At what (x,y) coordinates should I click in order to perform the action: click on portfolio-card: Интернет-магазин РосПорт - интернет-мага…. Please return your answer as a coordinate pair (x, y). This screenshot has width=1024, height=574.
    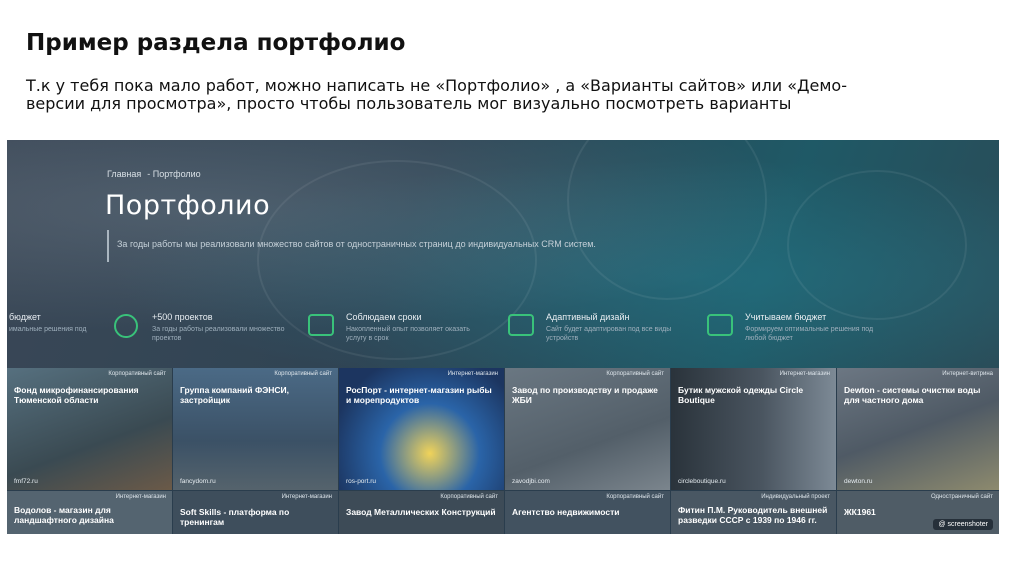
    Looking at the image, I should click on (421, 429).